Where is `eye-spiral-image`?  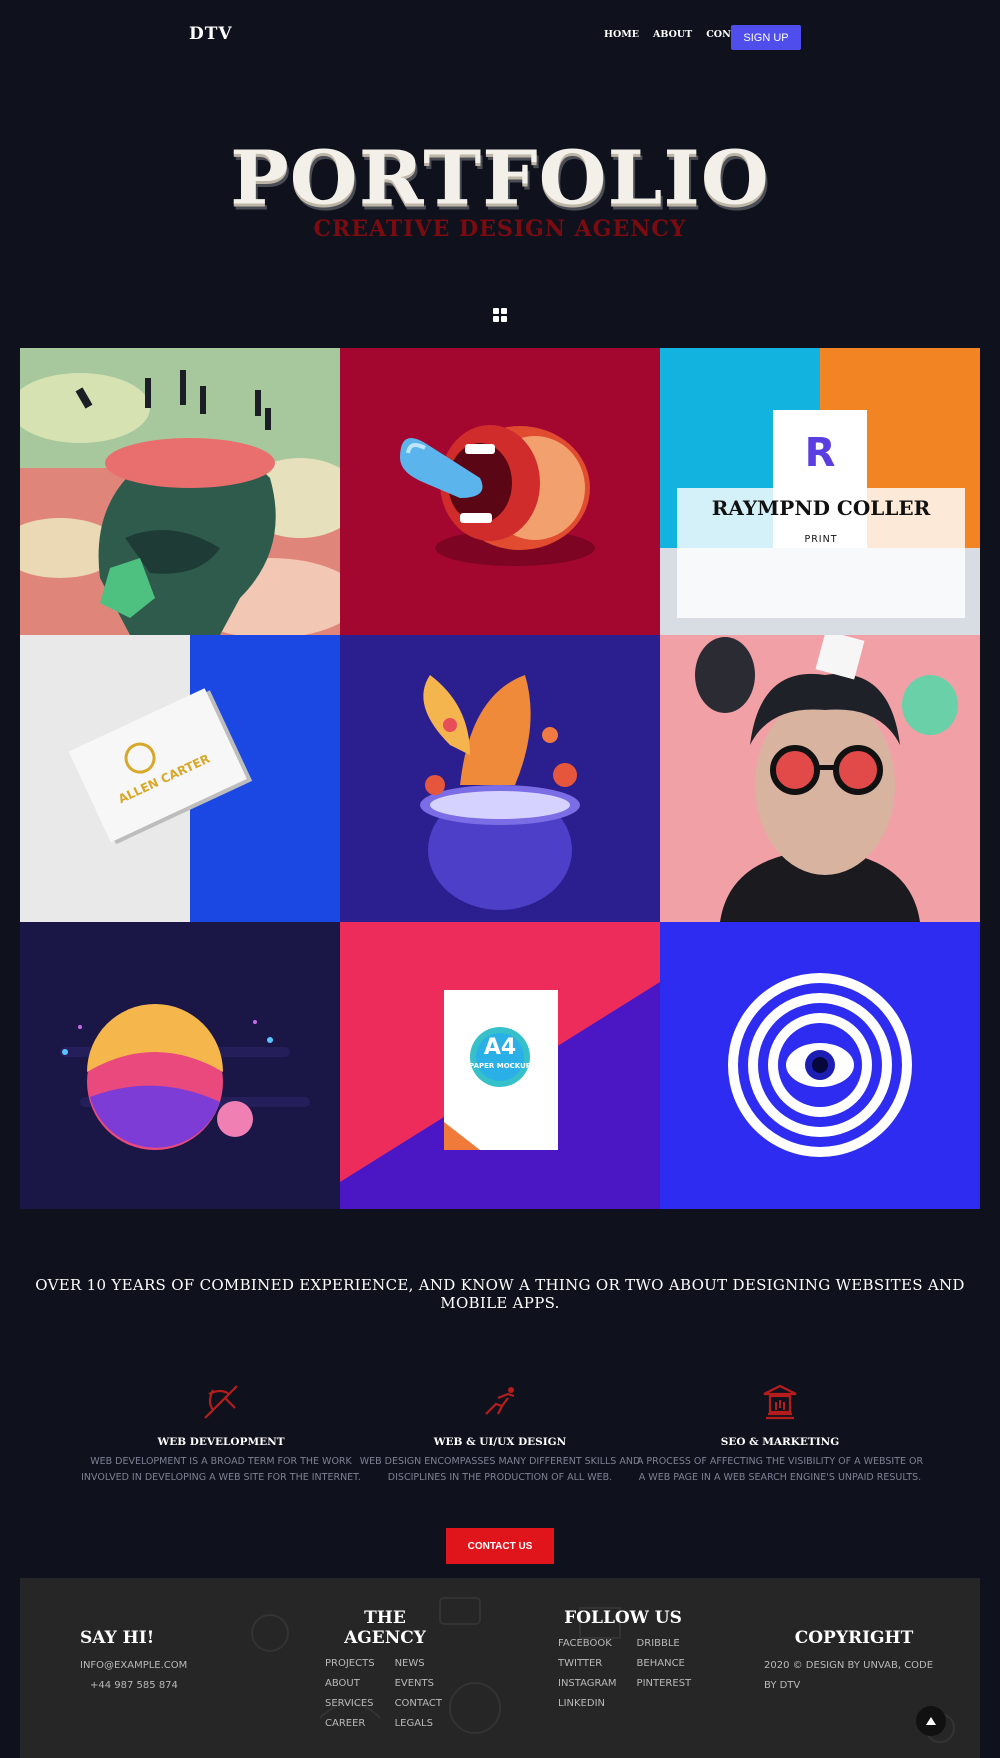
eye-spiral-image is located at coordinates (820, 1065).